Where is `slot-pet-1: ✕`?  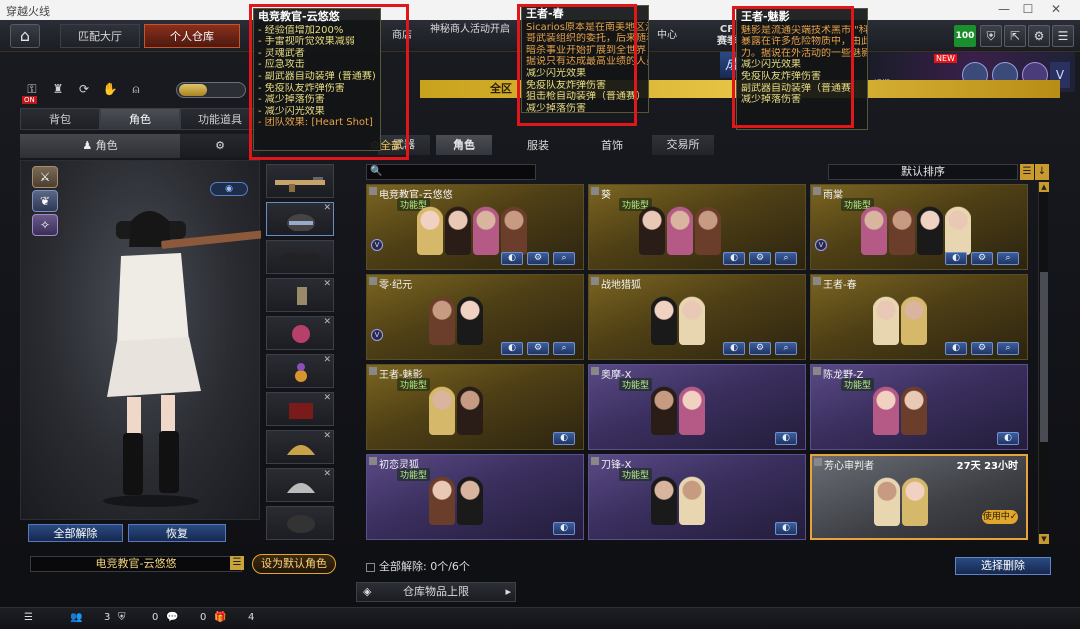
slot-pet-1: ✕ is located at coordinates (300, 447).